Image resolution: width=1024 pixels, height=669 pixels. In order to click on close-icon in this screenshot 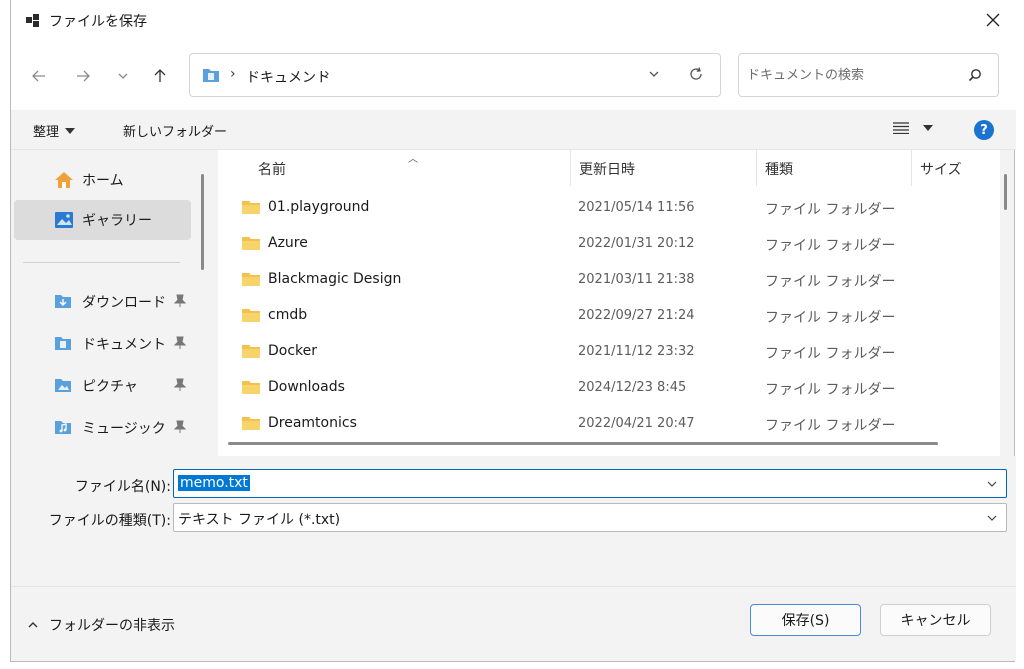, I will do `click(993, 20)`.